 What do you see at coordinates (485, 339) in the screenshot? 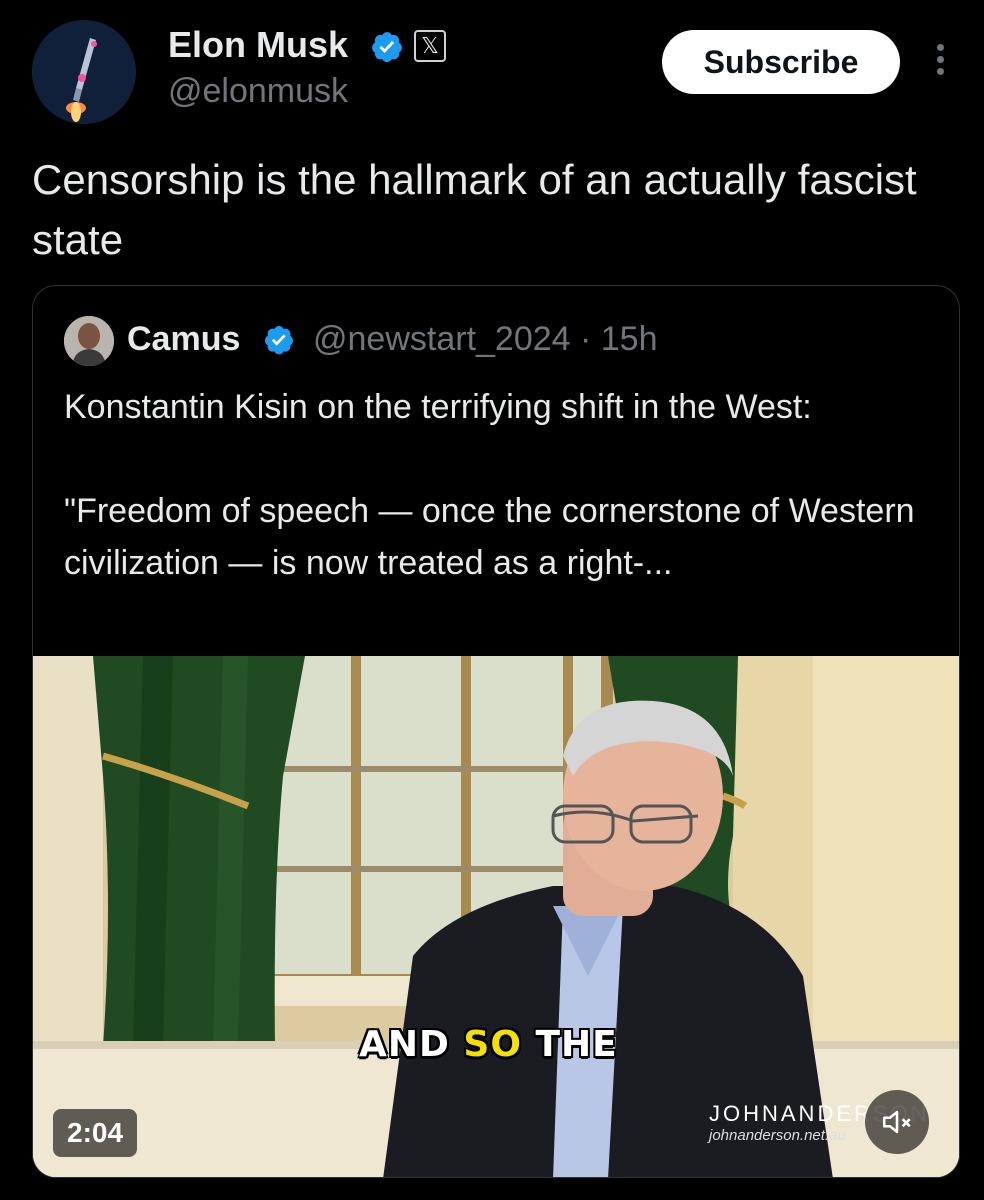
I see `quoted-handle-time: @newstart_2024 · 15h` at bounding box center [485, 339].